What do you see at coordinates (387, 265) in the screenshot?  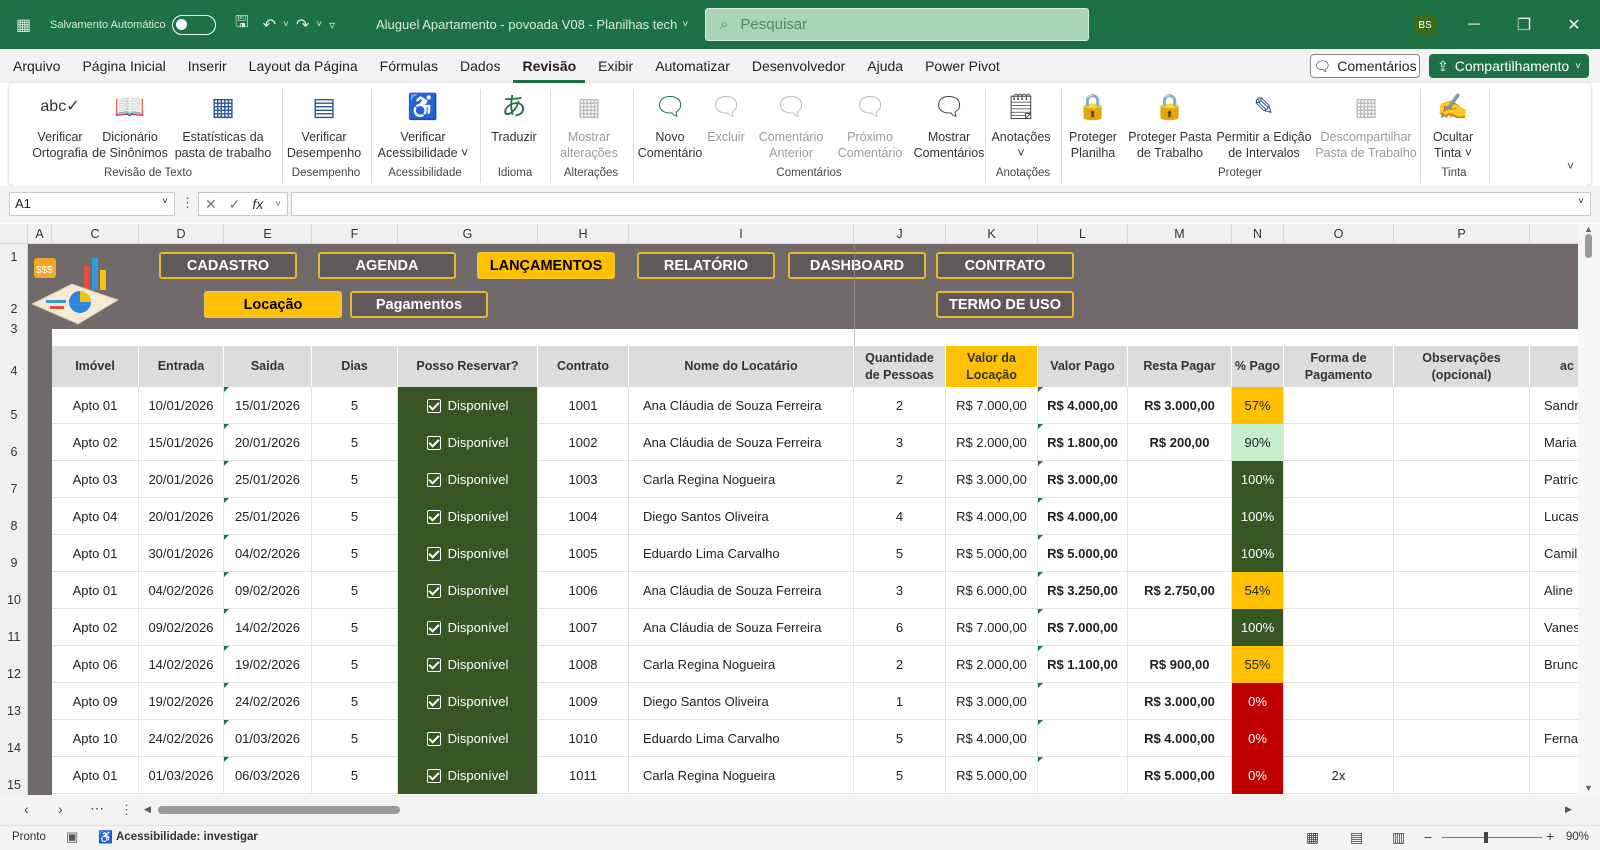 I see `nav-agenda-button: AGENDA` at bounding box center [387, 265].